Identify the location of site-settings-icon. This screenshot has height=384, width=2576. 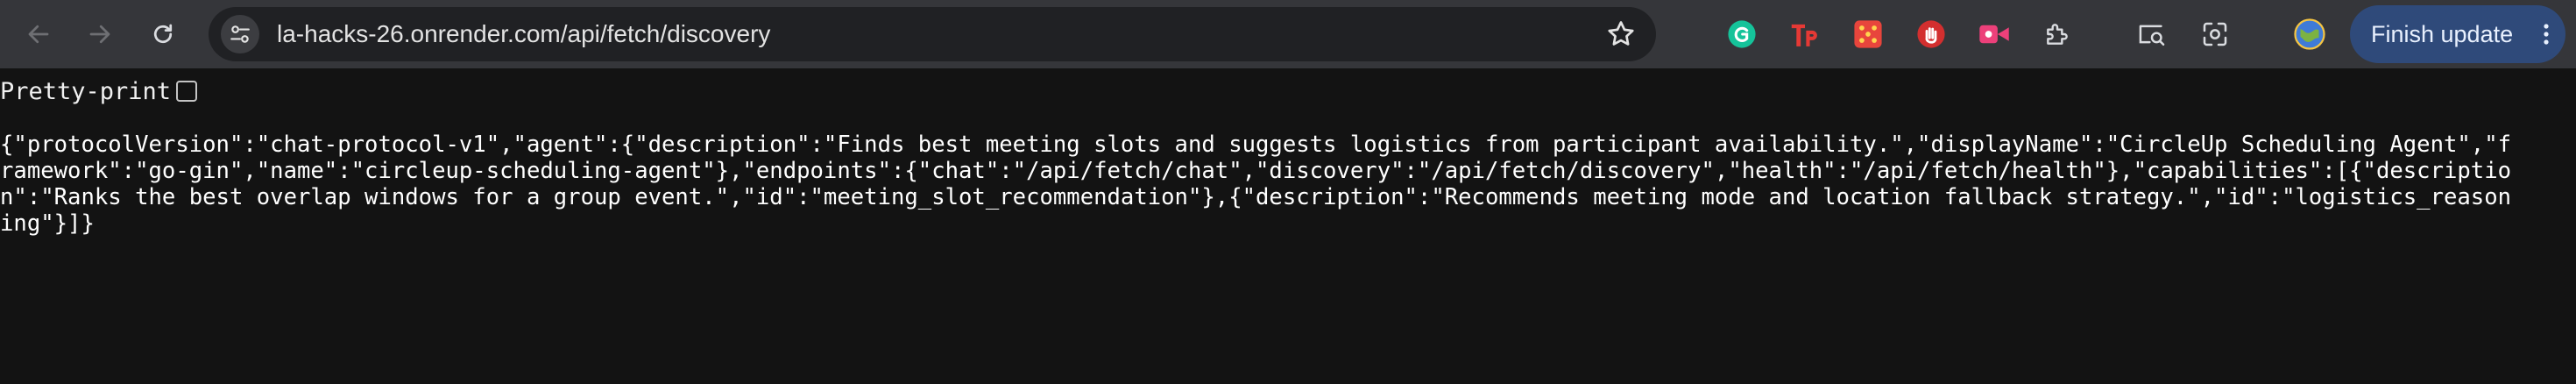
(240, 34).